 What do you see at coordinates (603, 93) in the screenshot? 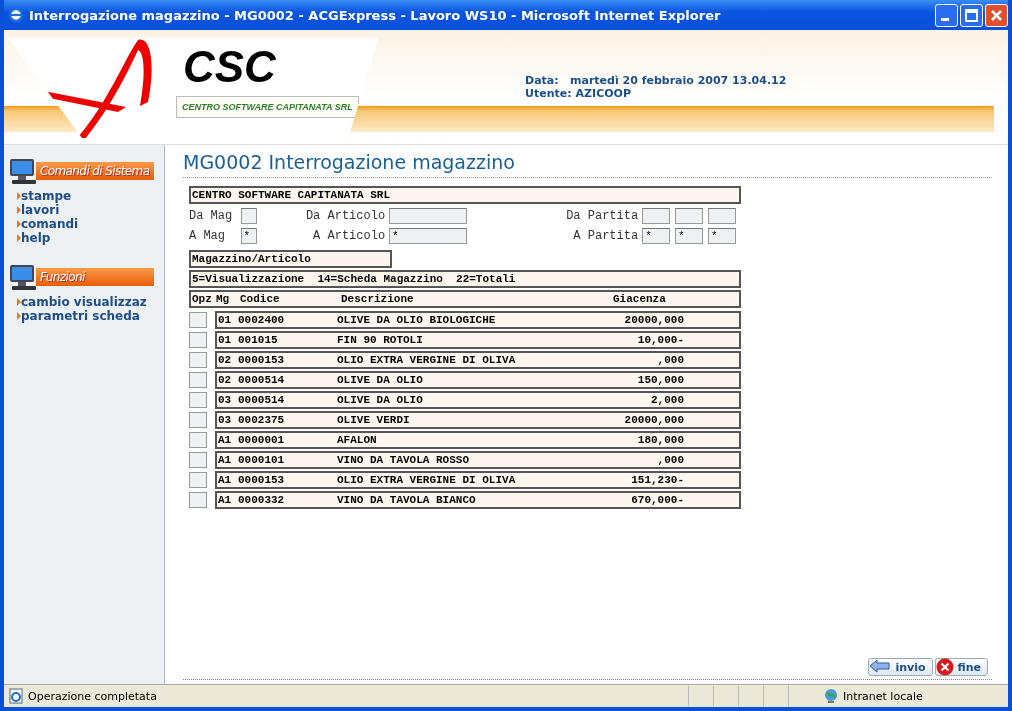
I see `user-value: AZICOOP` at bounding box center [603, 93].